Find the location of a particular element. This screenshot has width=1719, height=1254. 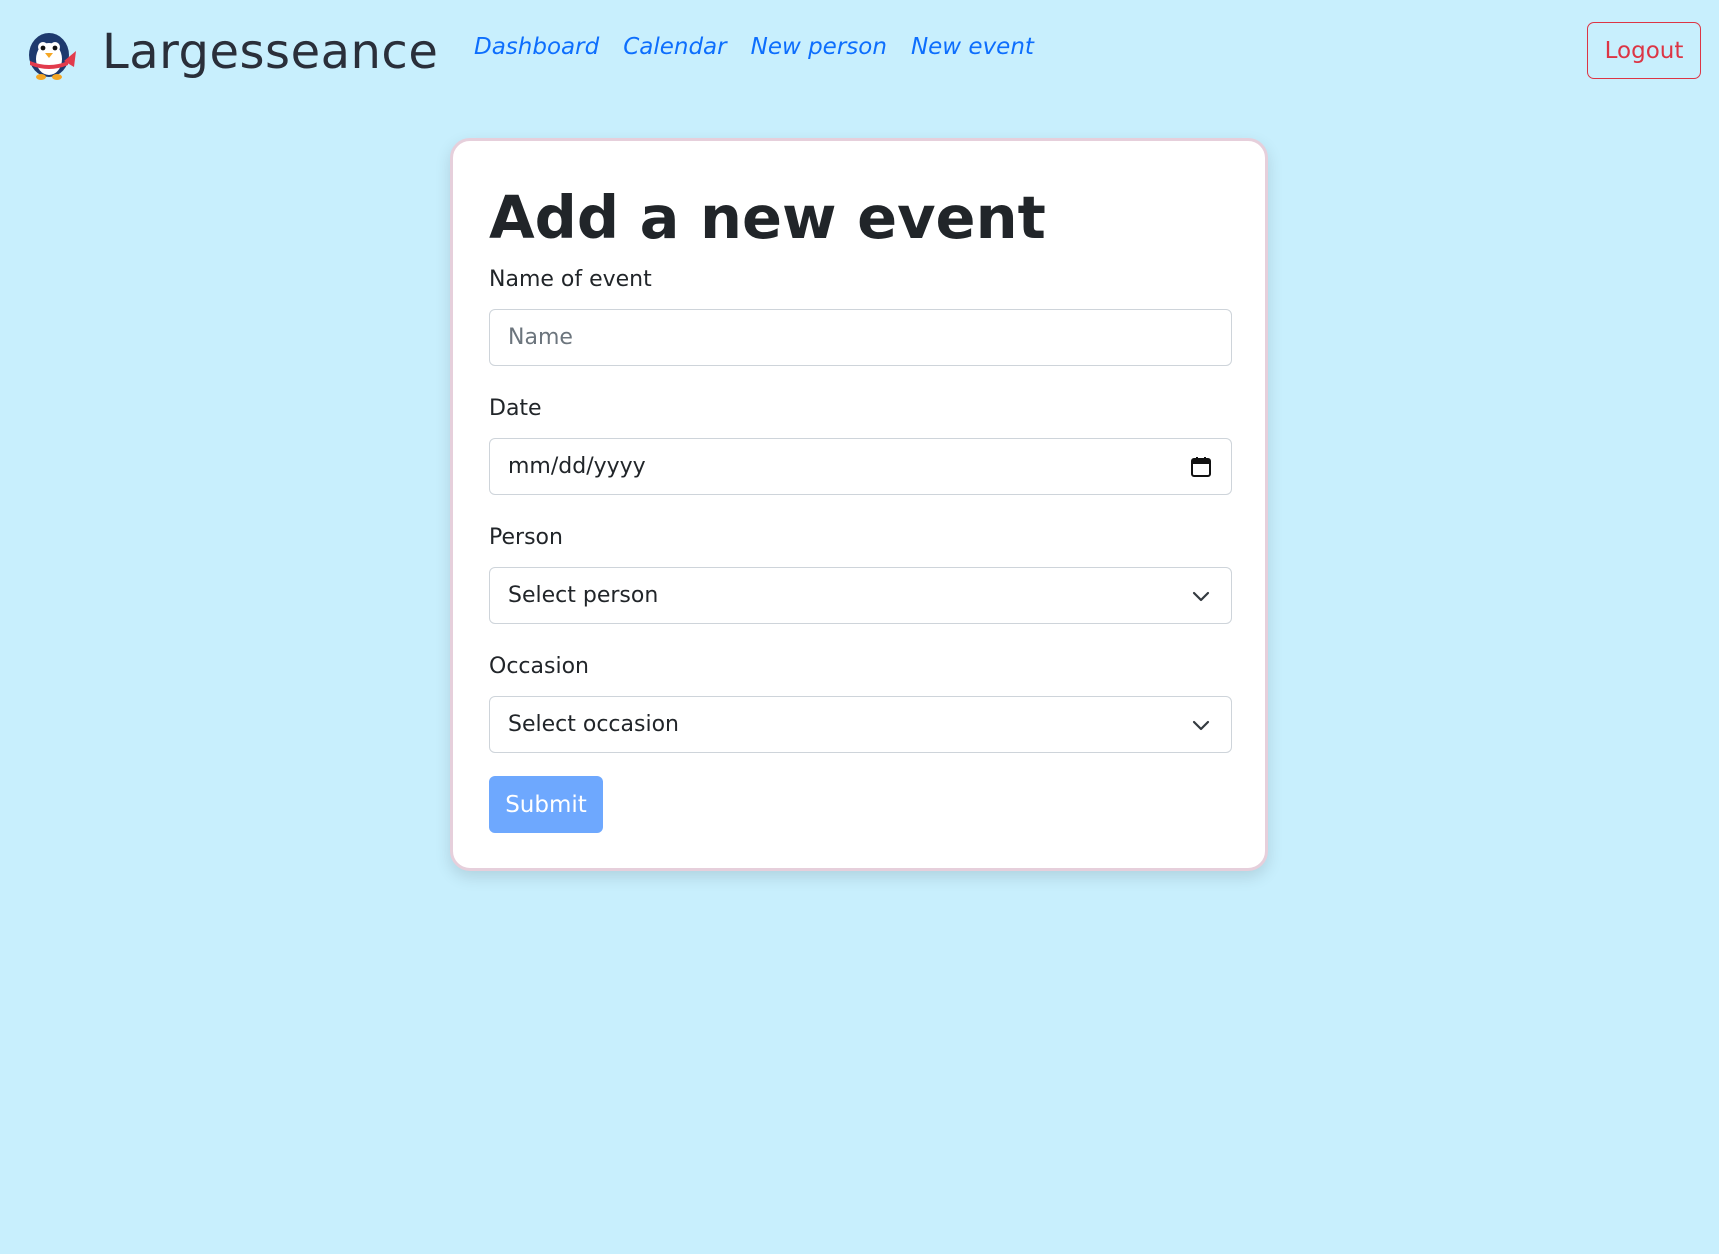

occasion-label: Occasion is located at coordinates (539, 666).